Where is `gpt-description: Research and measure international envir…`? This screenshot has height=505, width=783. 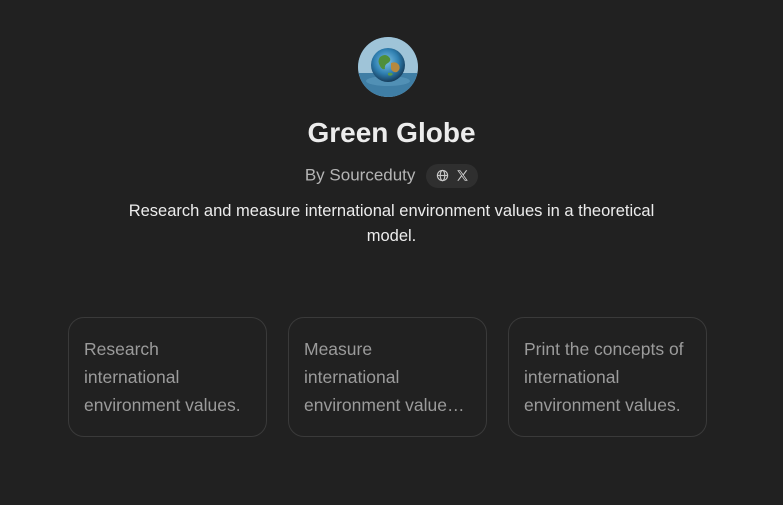
gpt-description: Research and measure international envir… is located at coordinates (391, 223).